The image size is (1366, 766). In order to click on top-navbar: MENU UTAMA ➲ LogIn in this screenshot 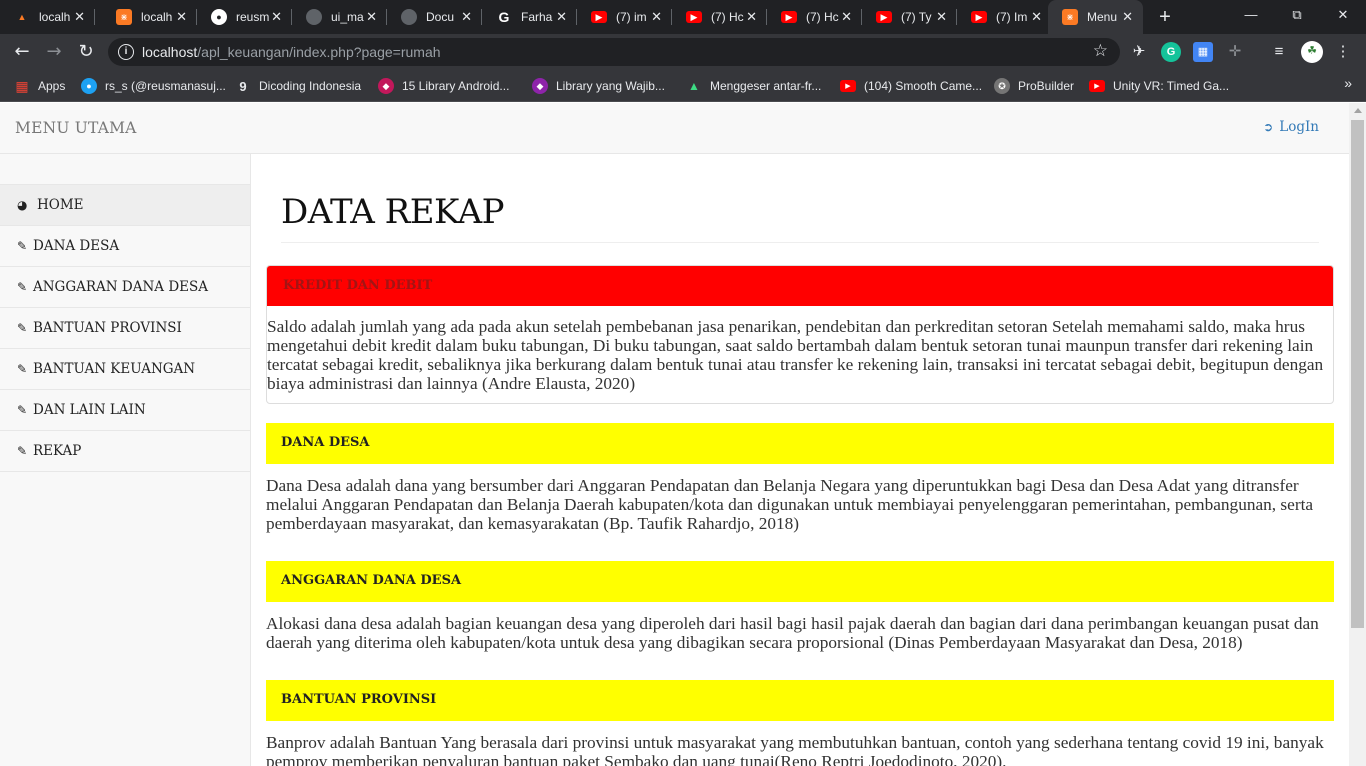, I will do `click(674, 128)`.